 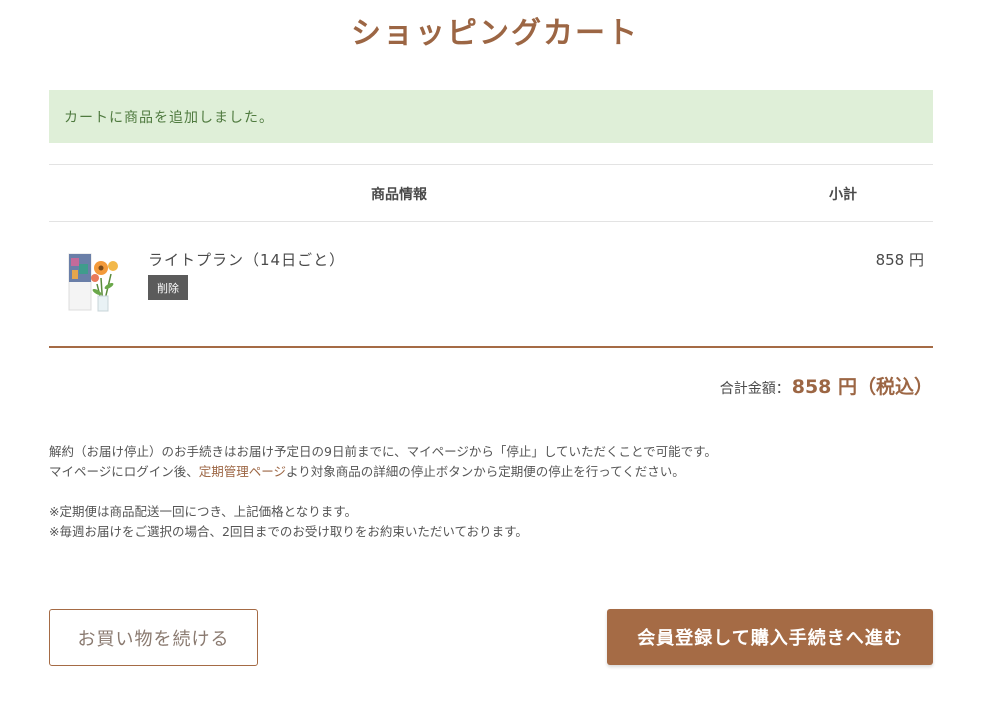 What do you see at coordinates (246, 259) in the screenshot?
I see `product-name: ライトプラン（14日ごと）` at bounding box center [246, 259].